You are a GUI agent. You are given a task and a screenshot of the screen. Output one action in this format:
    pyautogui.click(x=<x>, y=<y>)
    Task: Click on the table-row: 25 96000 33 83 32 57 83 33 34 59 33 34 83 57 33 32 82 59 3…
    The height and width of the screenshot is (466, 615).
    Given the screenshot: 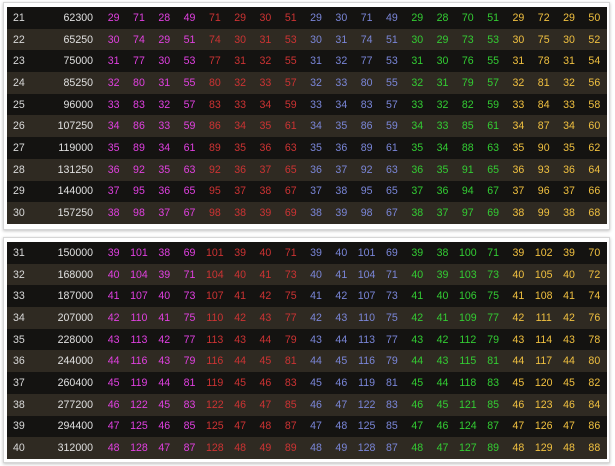 What is the action you would take?
    pyautogui.click(x=307, y=104)
    